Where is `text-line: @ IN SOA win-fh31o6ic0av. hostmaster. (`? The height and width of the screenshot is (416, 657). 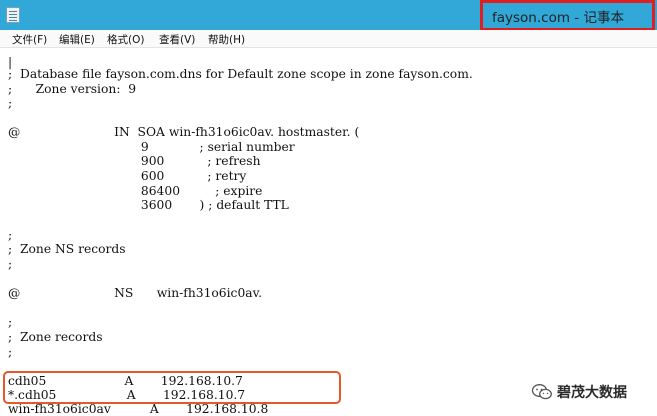 text-line: @ IN SOA win-fh31o6ic0av. hostmaster. ( is located at coordinates (184, 132).